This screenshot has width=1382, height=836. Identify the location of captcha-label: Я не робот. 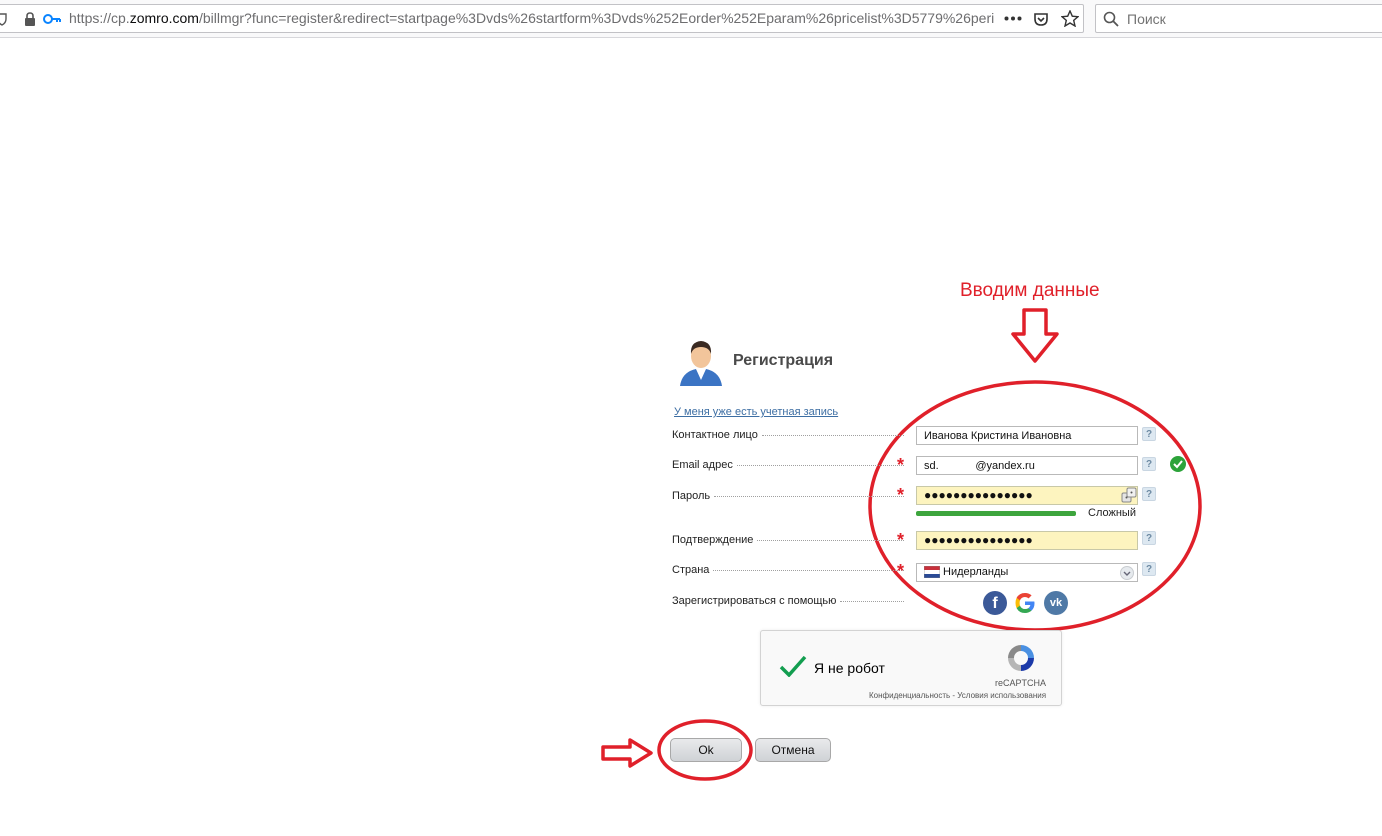
(849, 668).